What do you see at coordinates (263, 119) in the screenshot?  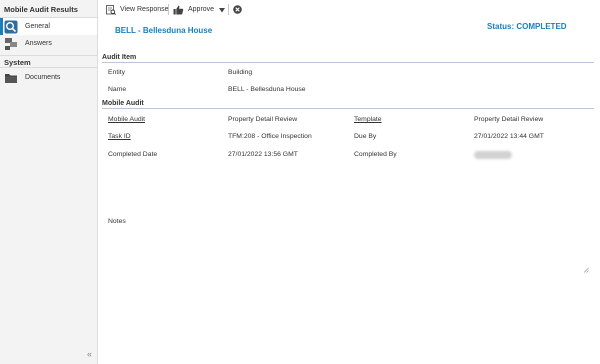 I see `mobile-audit-value: Property Detail Review` at bounding box center [263, 119].